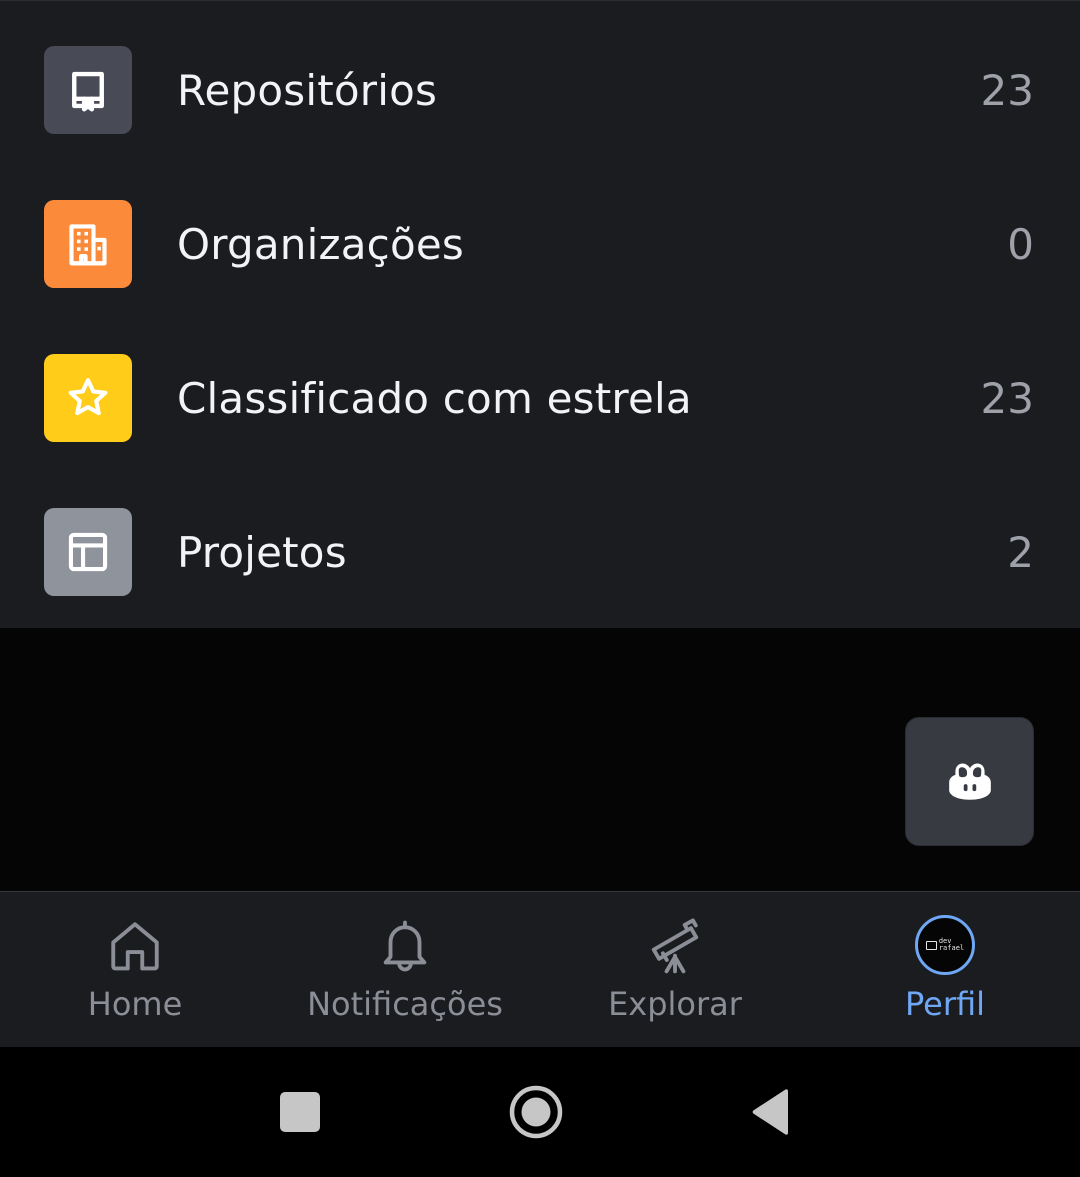  I want to click on back-triangle-icon, so click(770, 1112).